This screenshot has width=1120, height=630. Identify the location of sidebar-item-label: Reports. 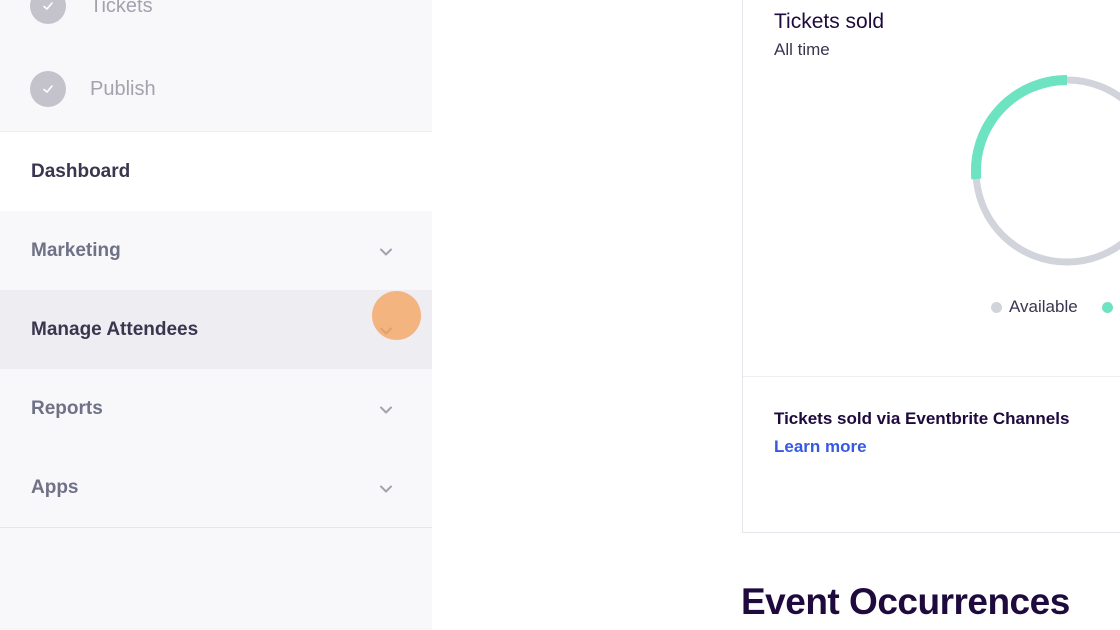
(67, 408).